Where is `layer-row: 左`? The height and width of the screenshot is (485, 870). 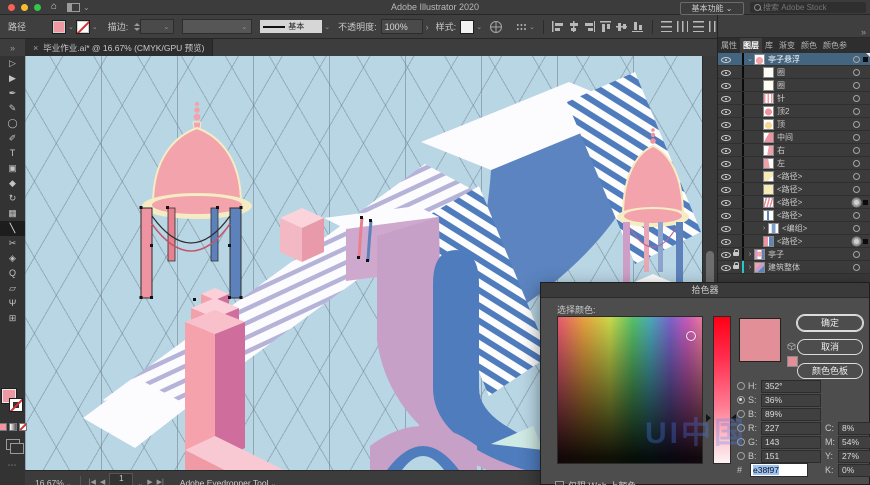 layer-row: 左 is located at coordinates (794, 163).